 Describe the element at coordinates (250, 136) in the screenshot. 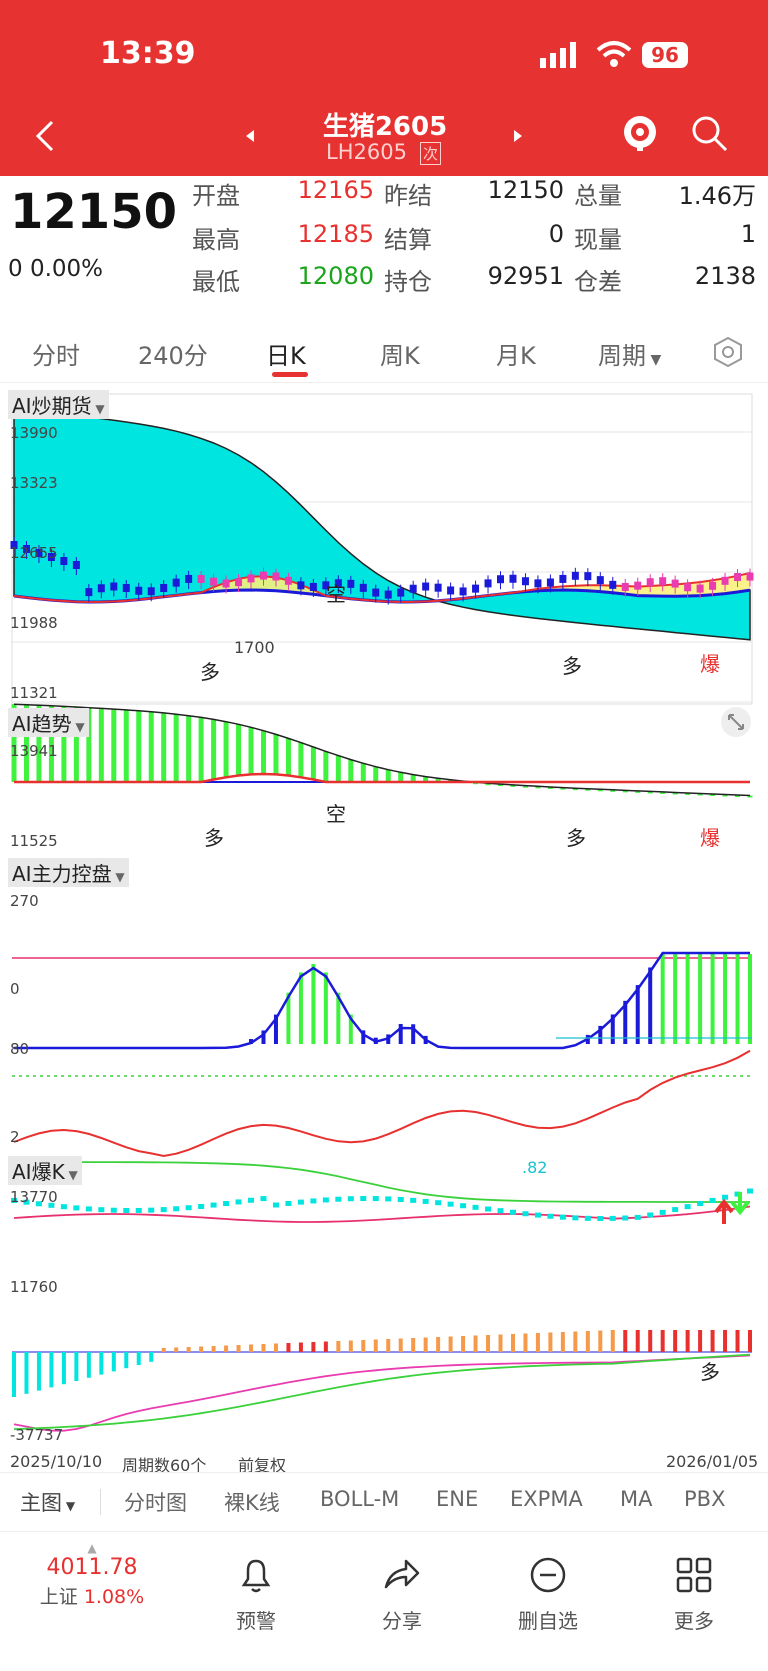

I see `prev-contract-icon` at that location.